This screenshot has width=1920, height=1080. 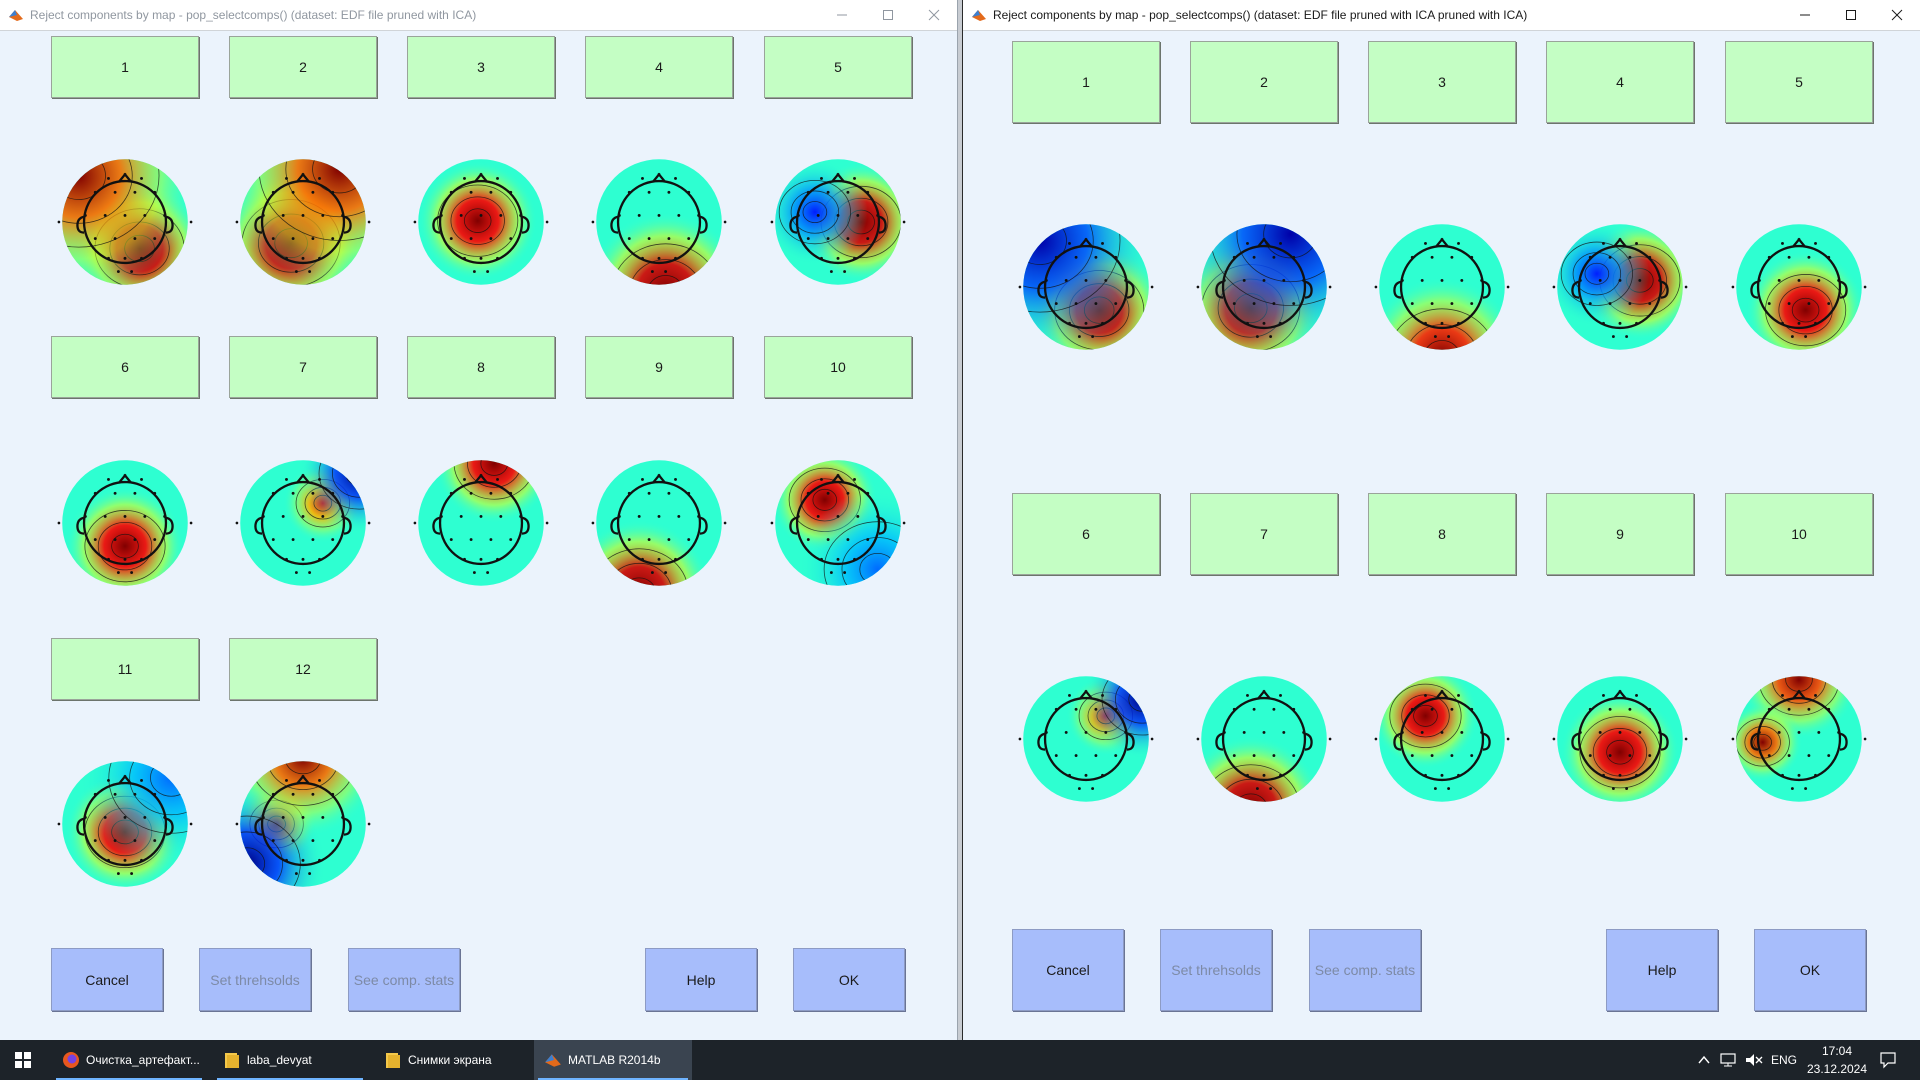 I want to click on chevron-up-icon, so click(x=1704, y=1060).